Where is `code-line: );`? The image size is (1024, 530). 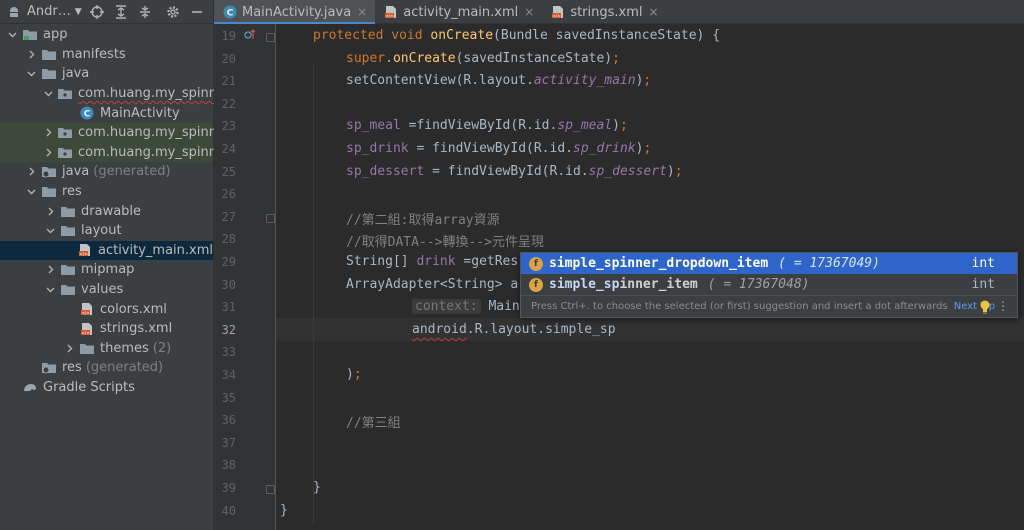 code-line: ); is located at coordinates (354, 374).